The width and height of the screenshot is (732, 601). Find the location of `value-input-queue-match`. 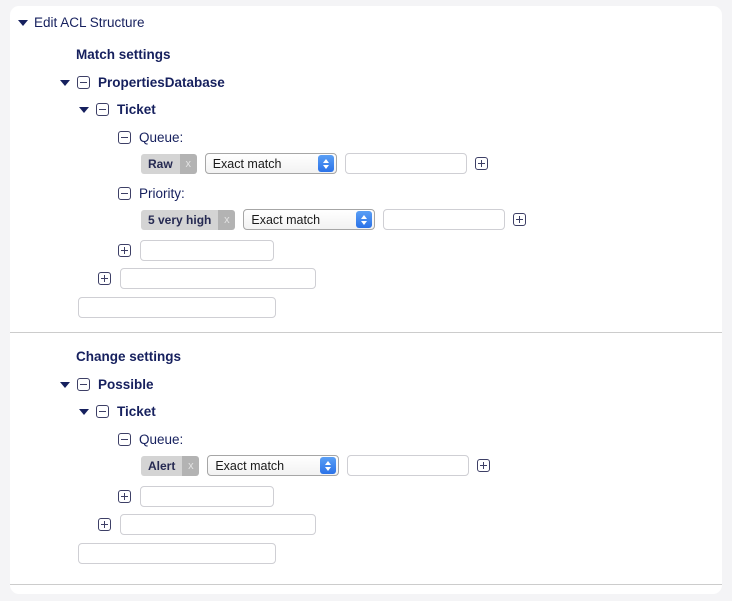

value-input-queue-match is located at coordinates (405, 163).